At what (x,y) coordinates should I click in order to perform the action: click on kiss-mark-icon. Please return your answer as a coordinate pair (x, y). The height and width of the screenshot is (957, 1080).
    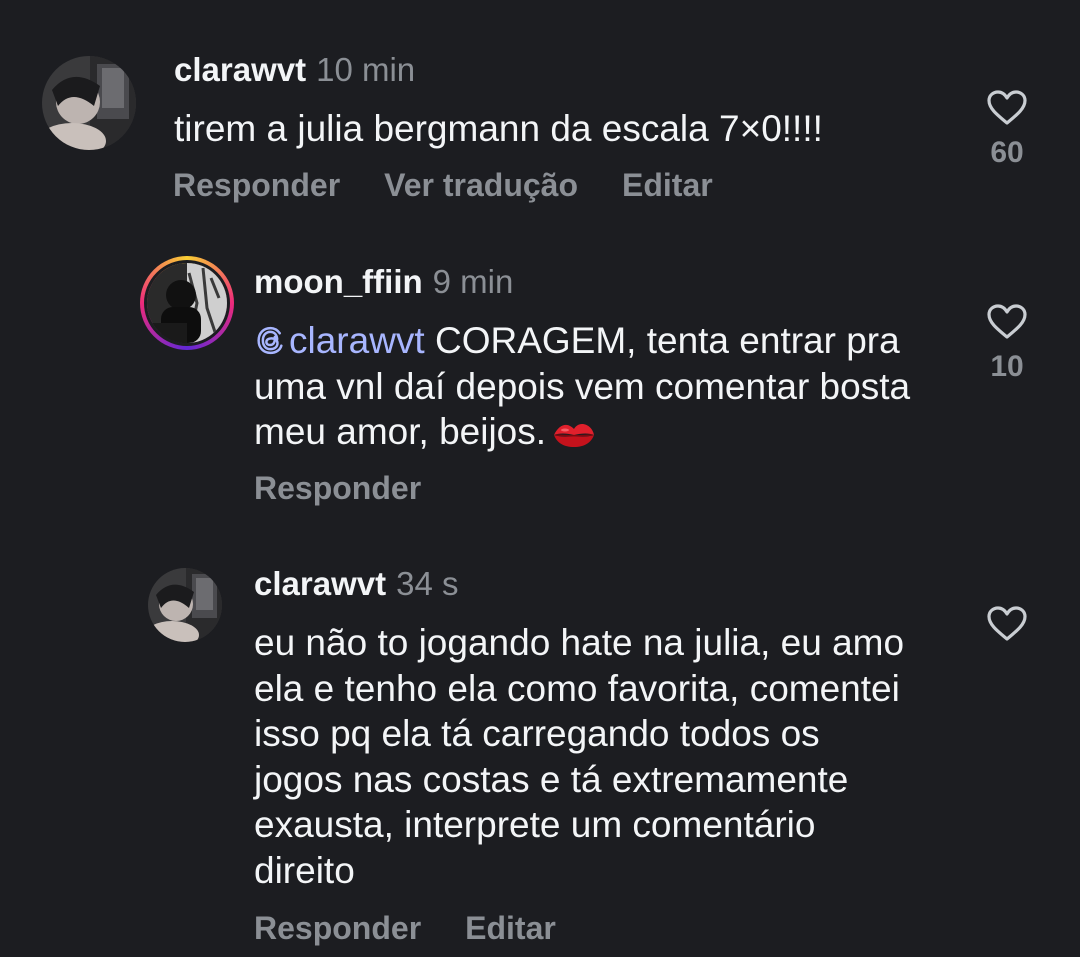
    Looking at the image, I should click on (574, 438).